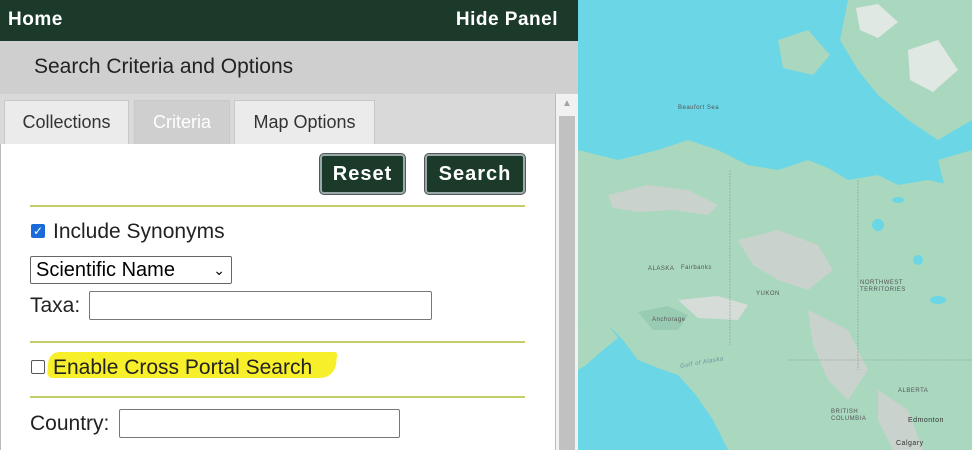 The width and height of the screenshot is (972, 450). I want to click on include-synonyms-checkbox: ✓, so click(38, 231).